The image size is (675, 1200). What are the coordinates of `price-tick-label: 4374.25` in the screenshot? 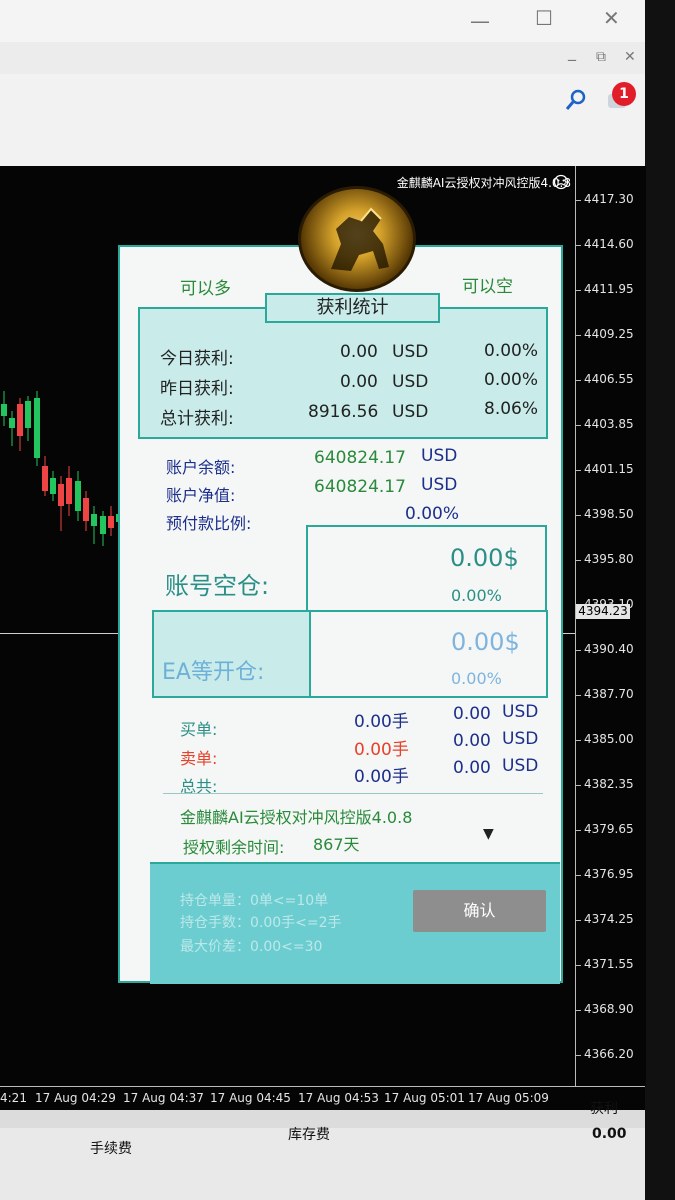 It's located at (609, 919).